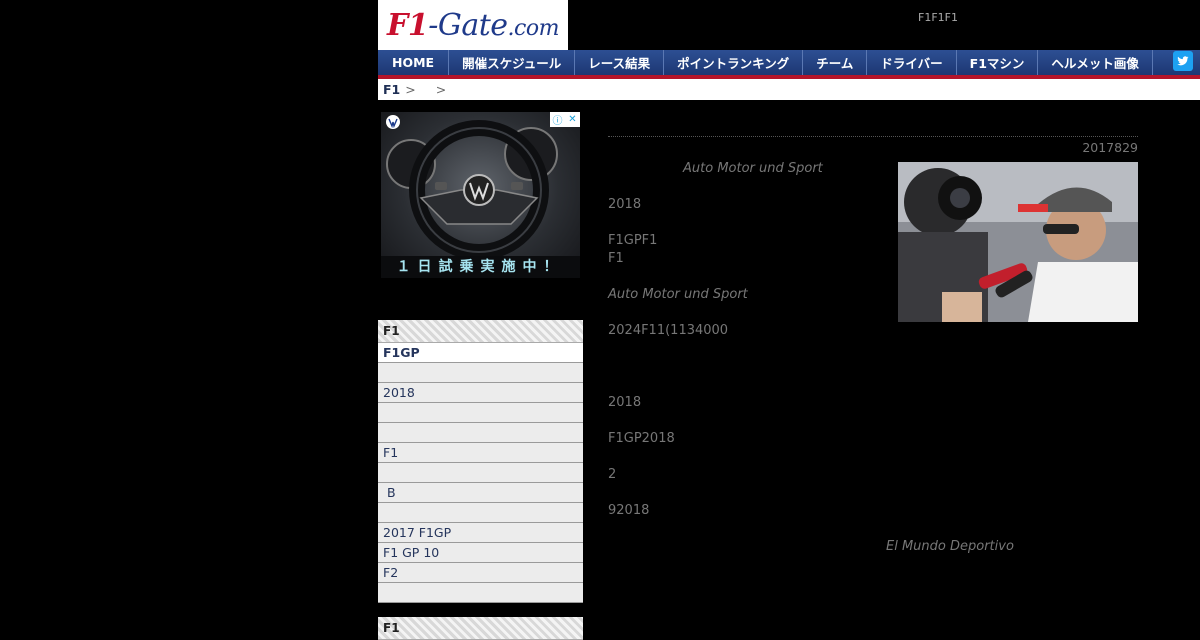 This screenshot has width=1200, height=640. Describe the element at coordinates (641, 438) in the screenshot. I see `article-paragraph: F1GP2018` at that location.